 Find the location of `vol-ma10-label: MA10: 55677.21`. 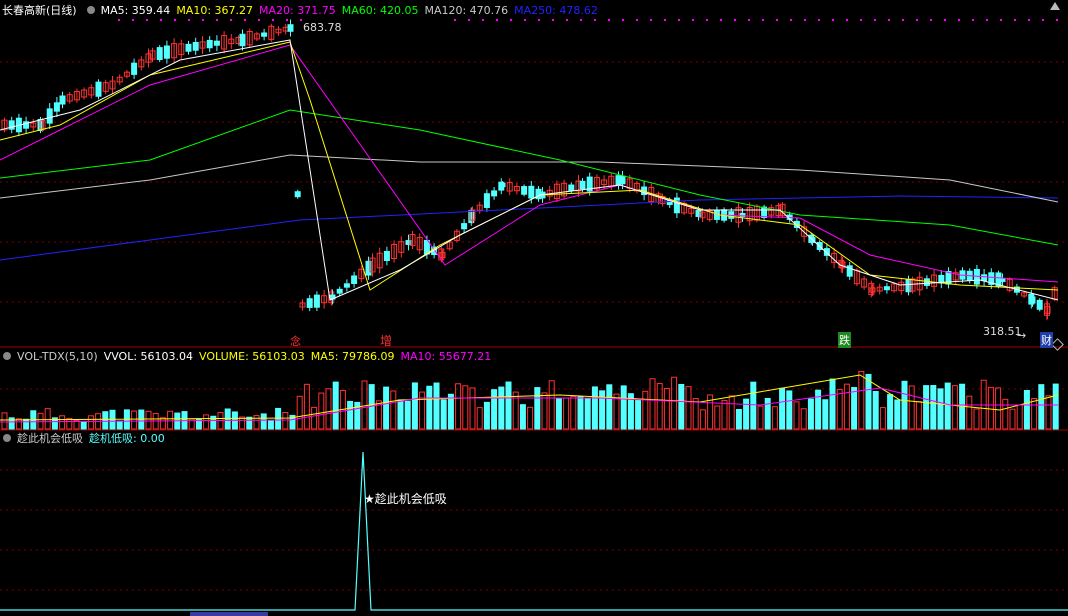

vol-ma10-label: MA10: 55677.21 is located at coordinates (446, 356).